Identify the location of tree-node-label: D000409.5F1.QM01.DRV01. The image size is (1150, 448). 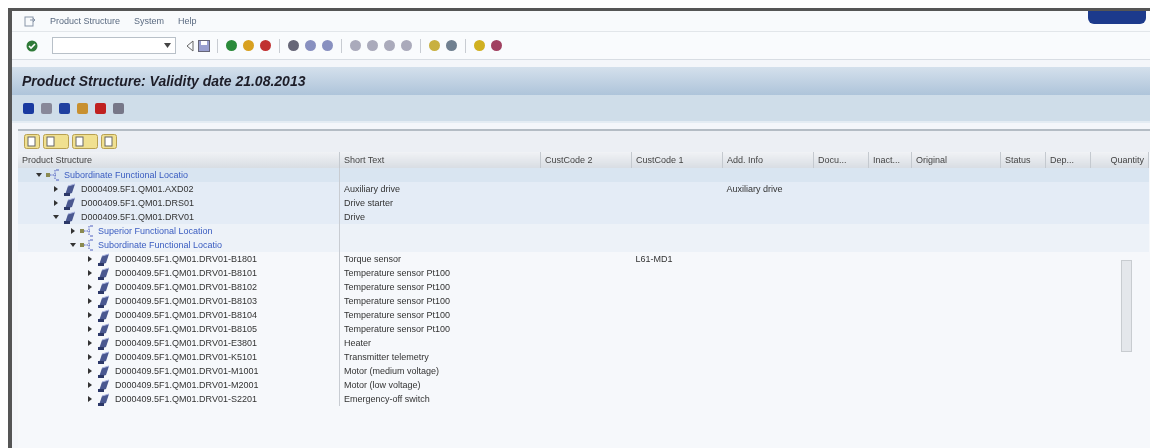
(137, 217).